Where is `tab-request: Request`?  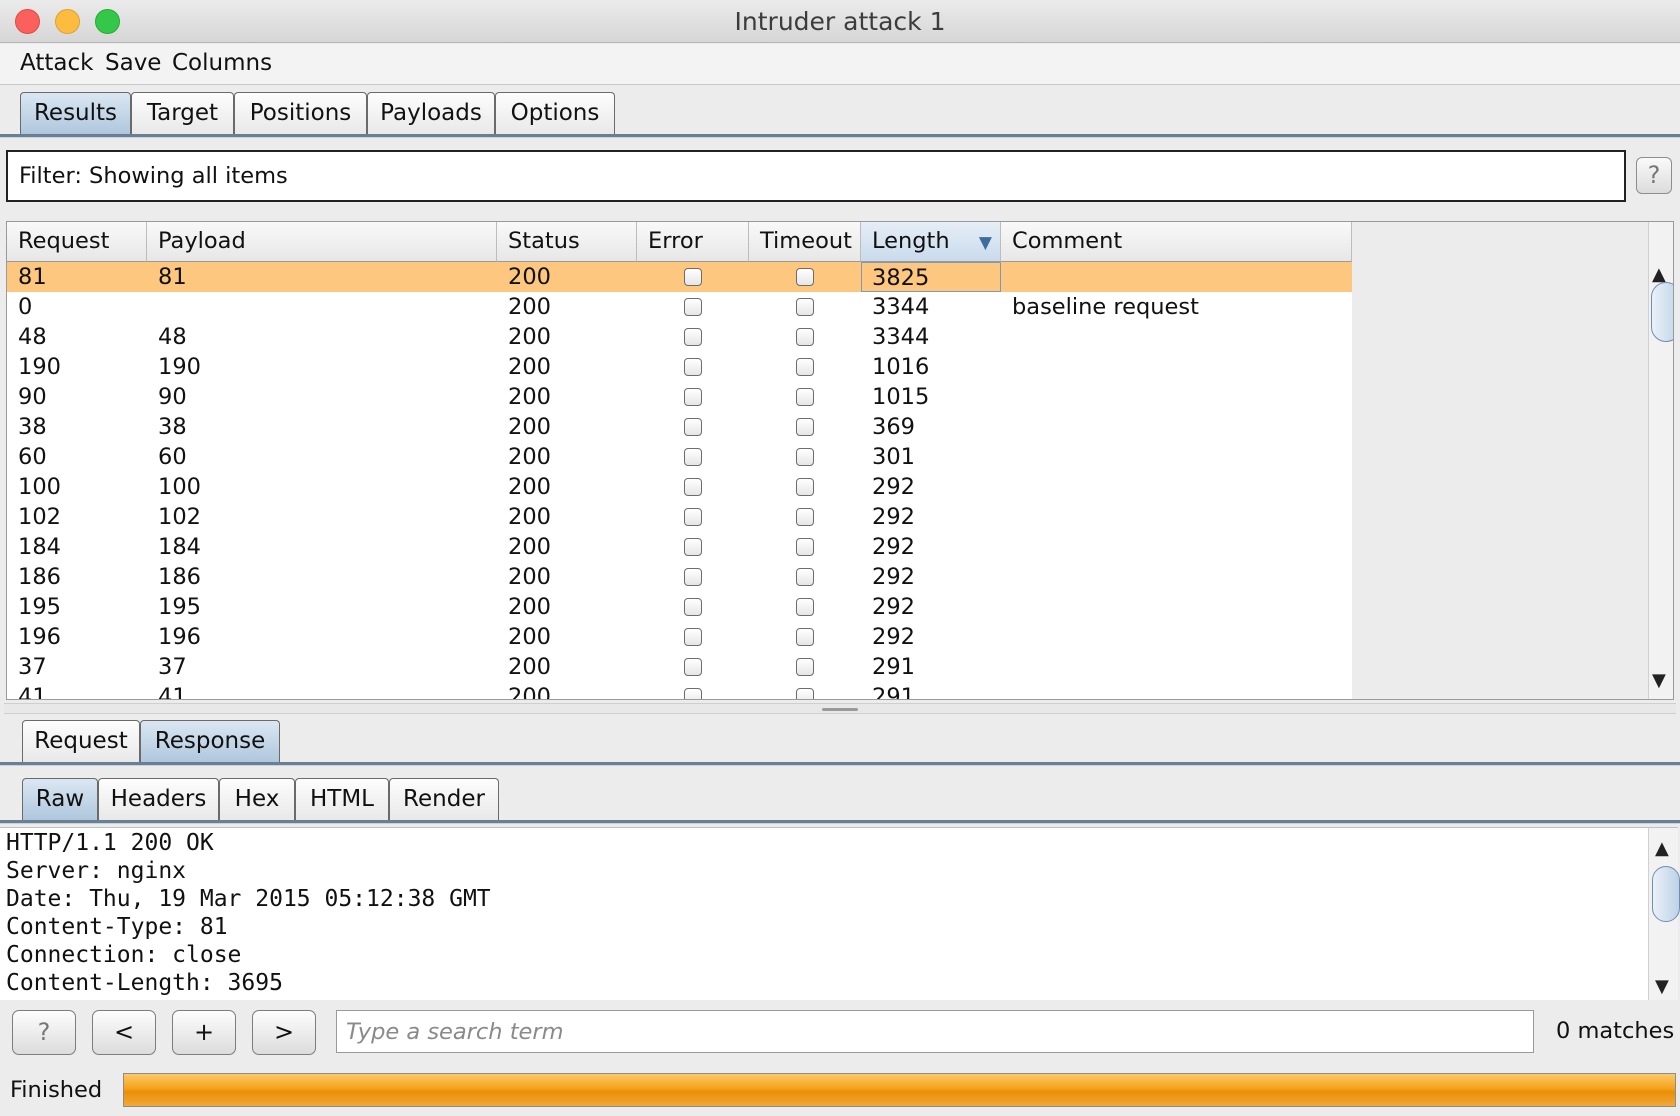 tab-request: Request is located at coordinates (81, 741).